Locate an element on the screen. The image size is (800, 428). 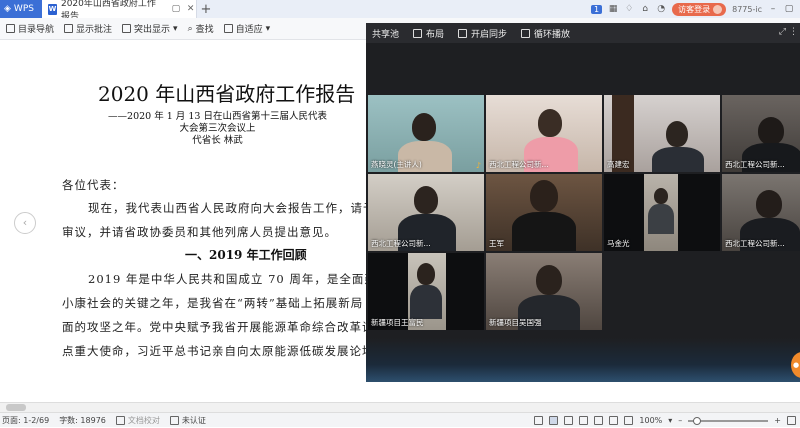
toc-nav-button: 目录导航 is located at coordinates (30, 28).